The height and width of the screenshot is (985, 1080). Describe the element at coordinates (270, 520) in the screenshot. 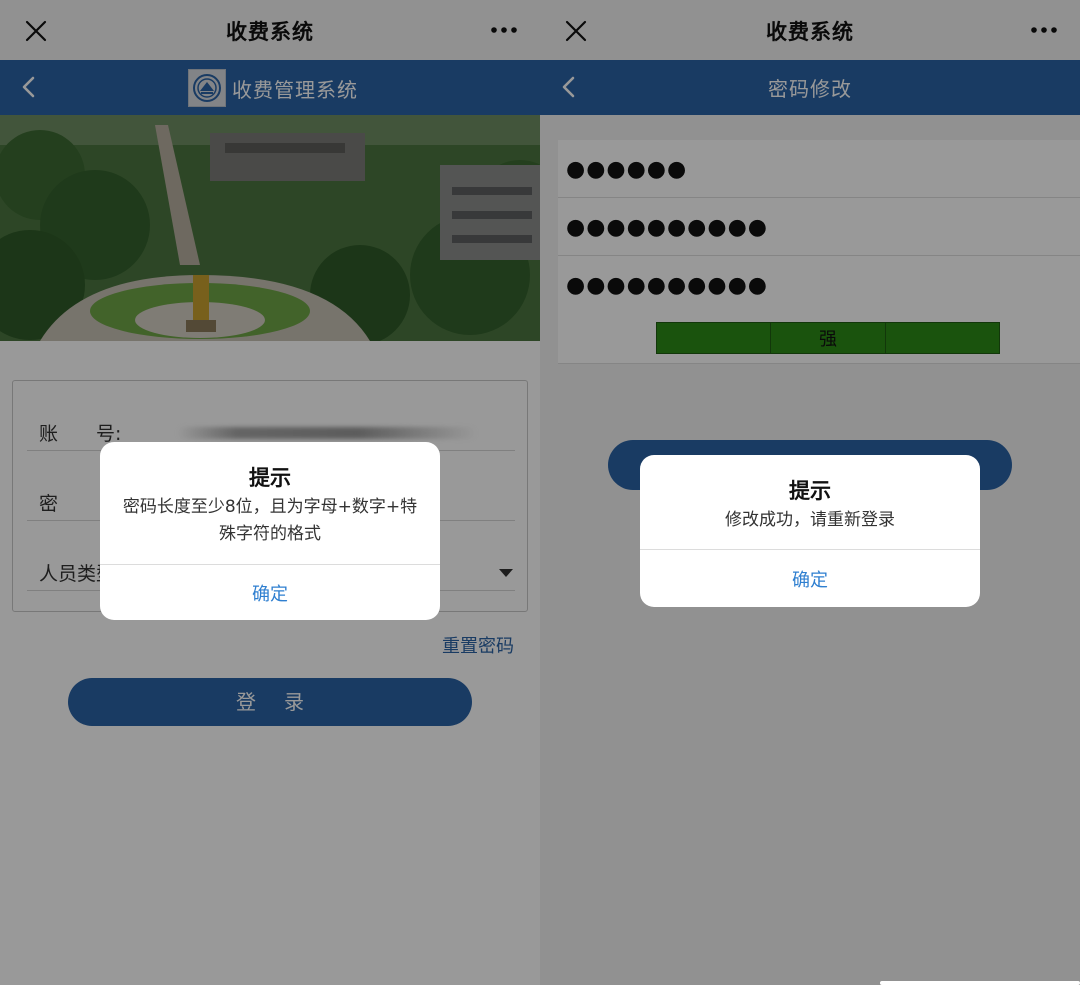

I see `dialog-message: 密码长度至少8位，且为字母+数字+特殊字符的格式` at that location.